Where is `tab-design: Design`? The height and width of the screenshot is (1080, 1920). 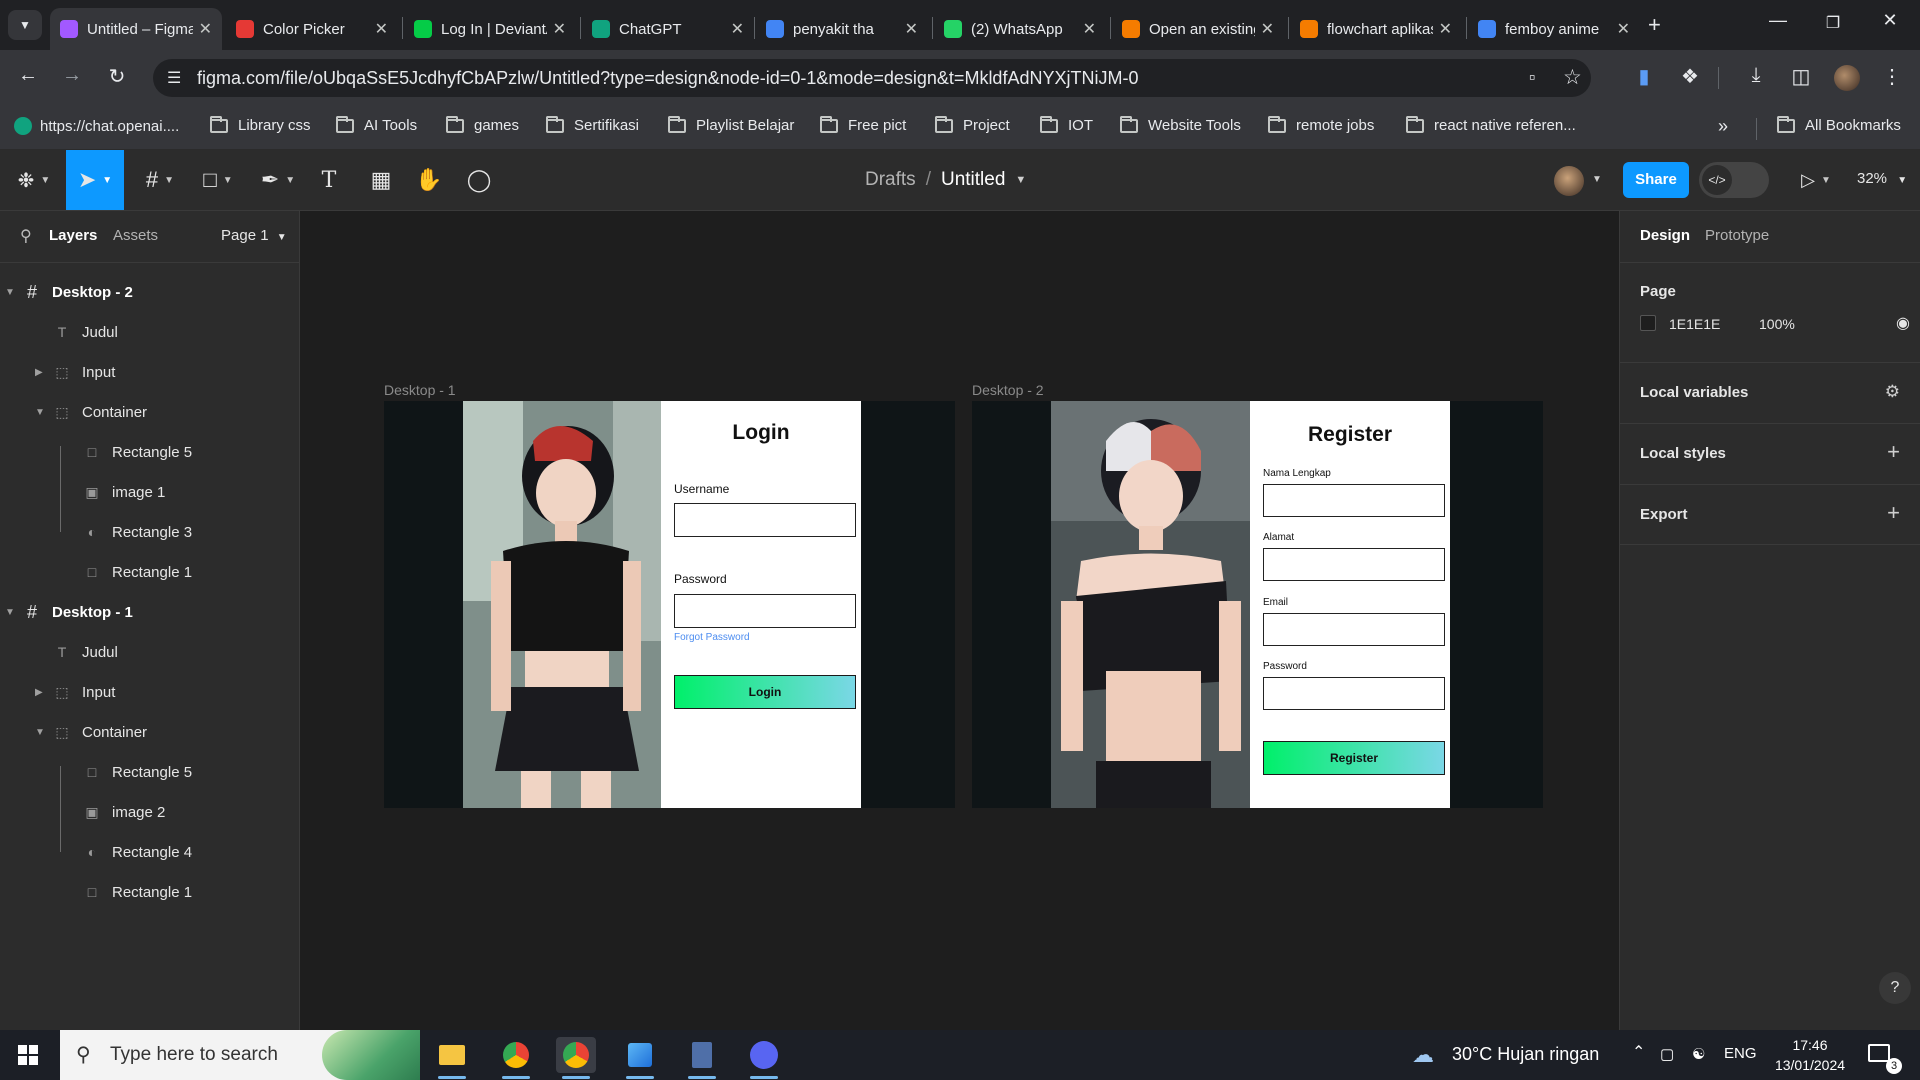 tab-design: Design is located at coordinates (1665, 235).